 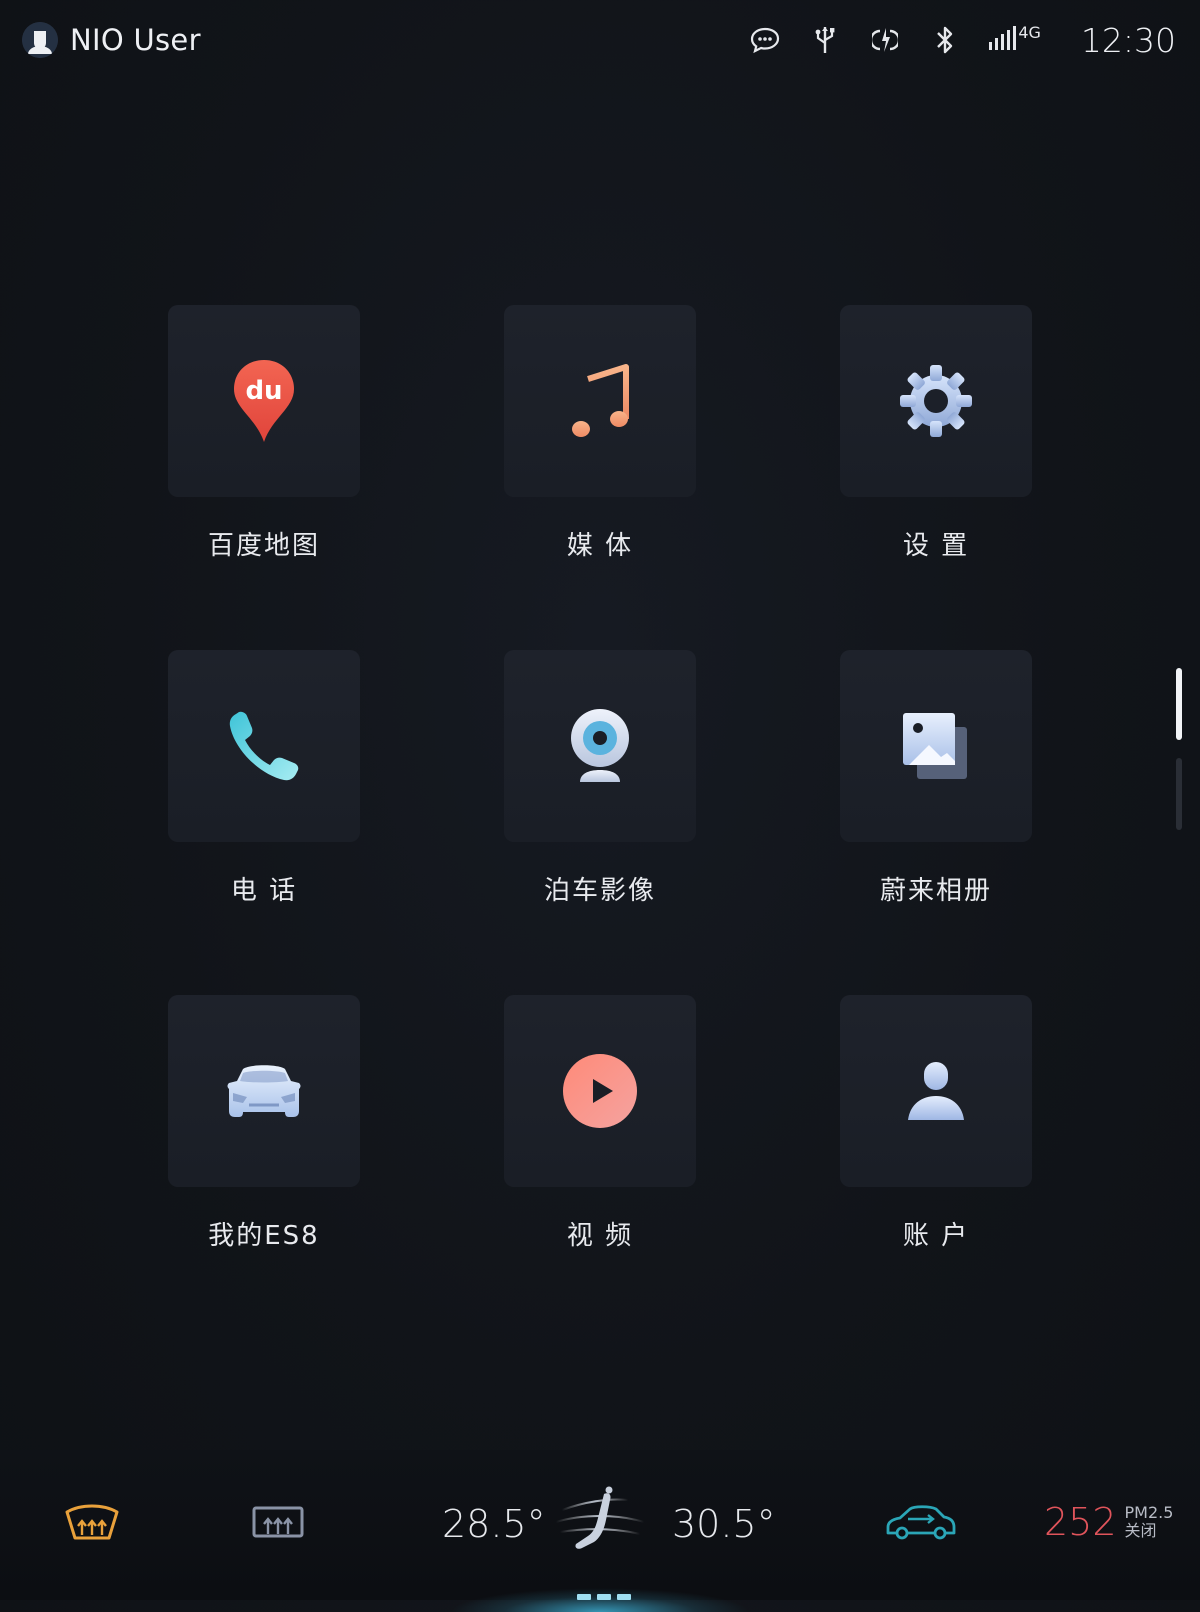 I want to click on seat-climate-button, so click(x=600, y=1524).